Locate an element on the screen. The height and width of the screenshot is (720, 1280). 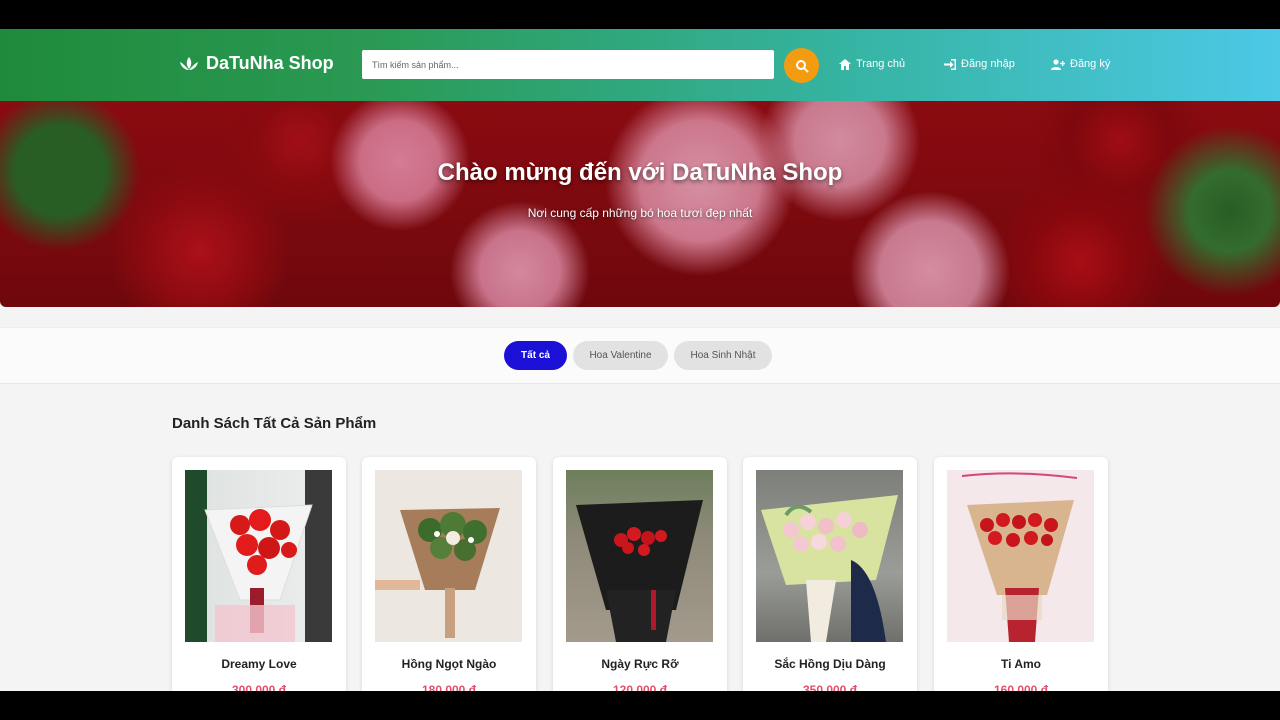
login-icon is located at coordinates (950, 64).